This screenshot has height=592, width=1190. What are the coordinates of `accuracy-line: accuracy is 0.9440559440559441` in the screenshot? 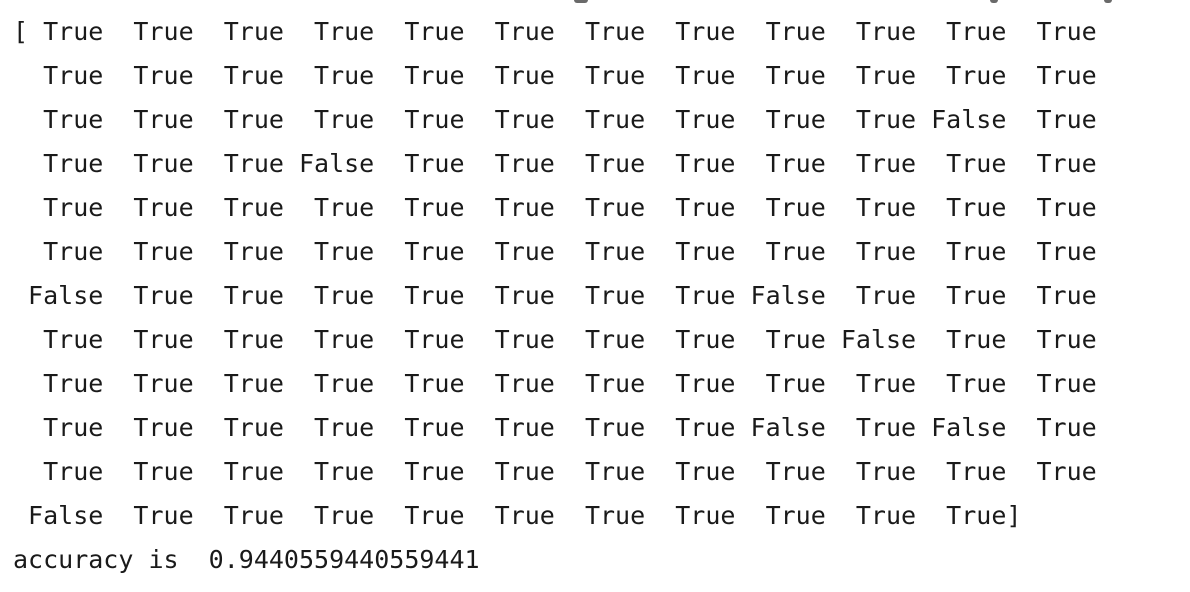 It's located at (246, 559).